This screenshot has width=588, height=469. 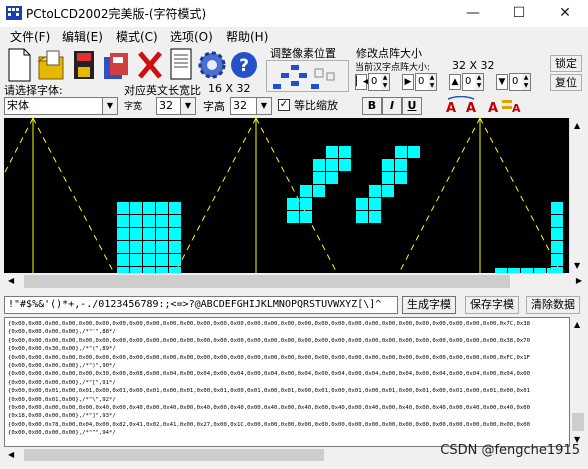 What do you see at coordinates (284, 105) in the screenshot?
I see `proportional-checkbox: ✓` at bounding box center [284, 105].